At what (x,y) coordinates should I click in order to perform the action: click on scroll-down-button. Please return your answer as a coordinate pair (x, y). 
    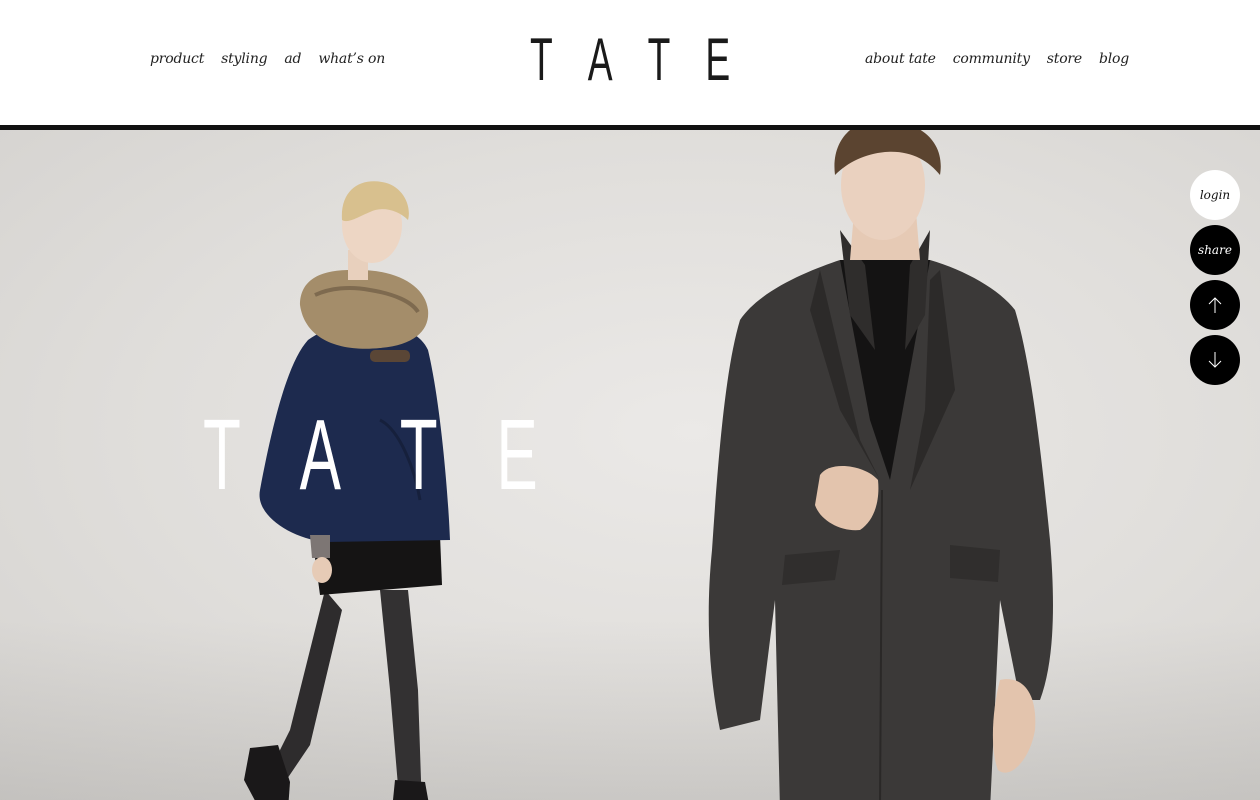
    Looking at the image, I should click on (1215, 360).